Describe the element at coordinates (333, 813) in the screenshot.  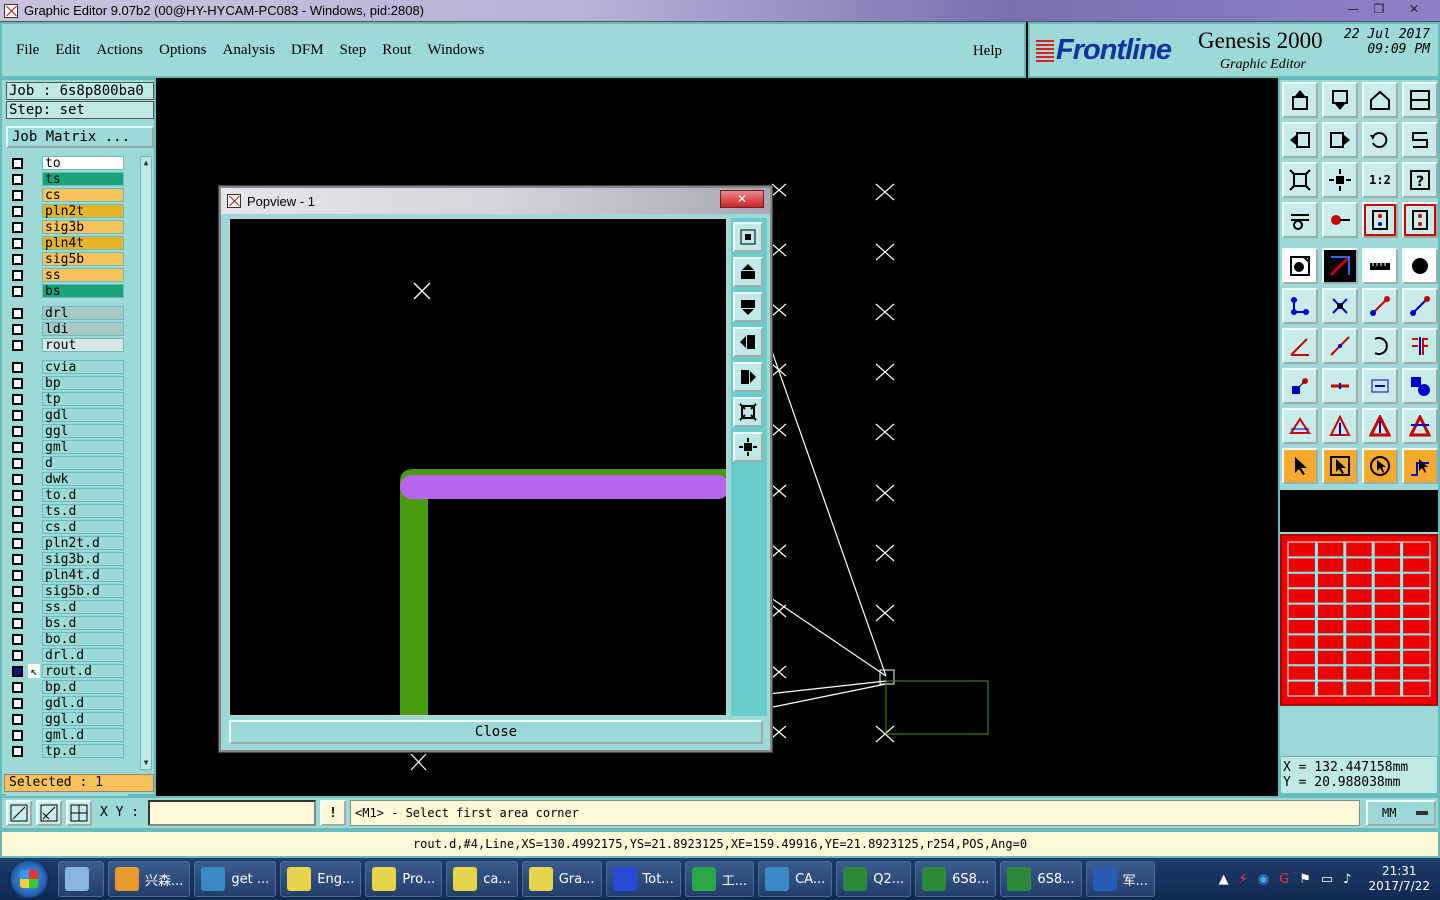
I see `warning-icon: !` at that location.